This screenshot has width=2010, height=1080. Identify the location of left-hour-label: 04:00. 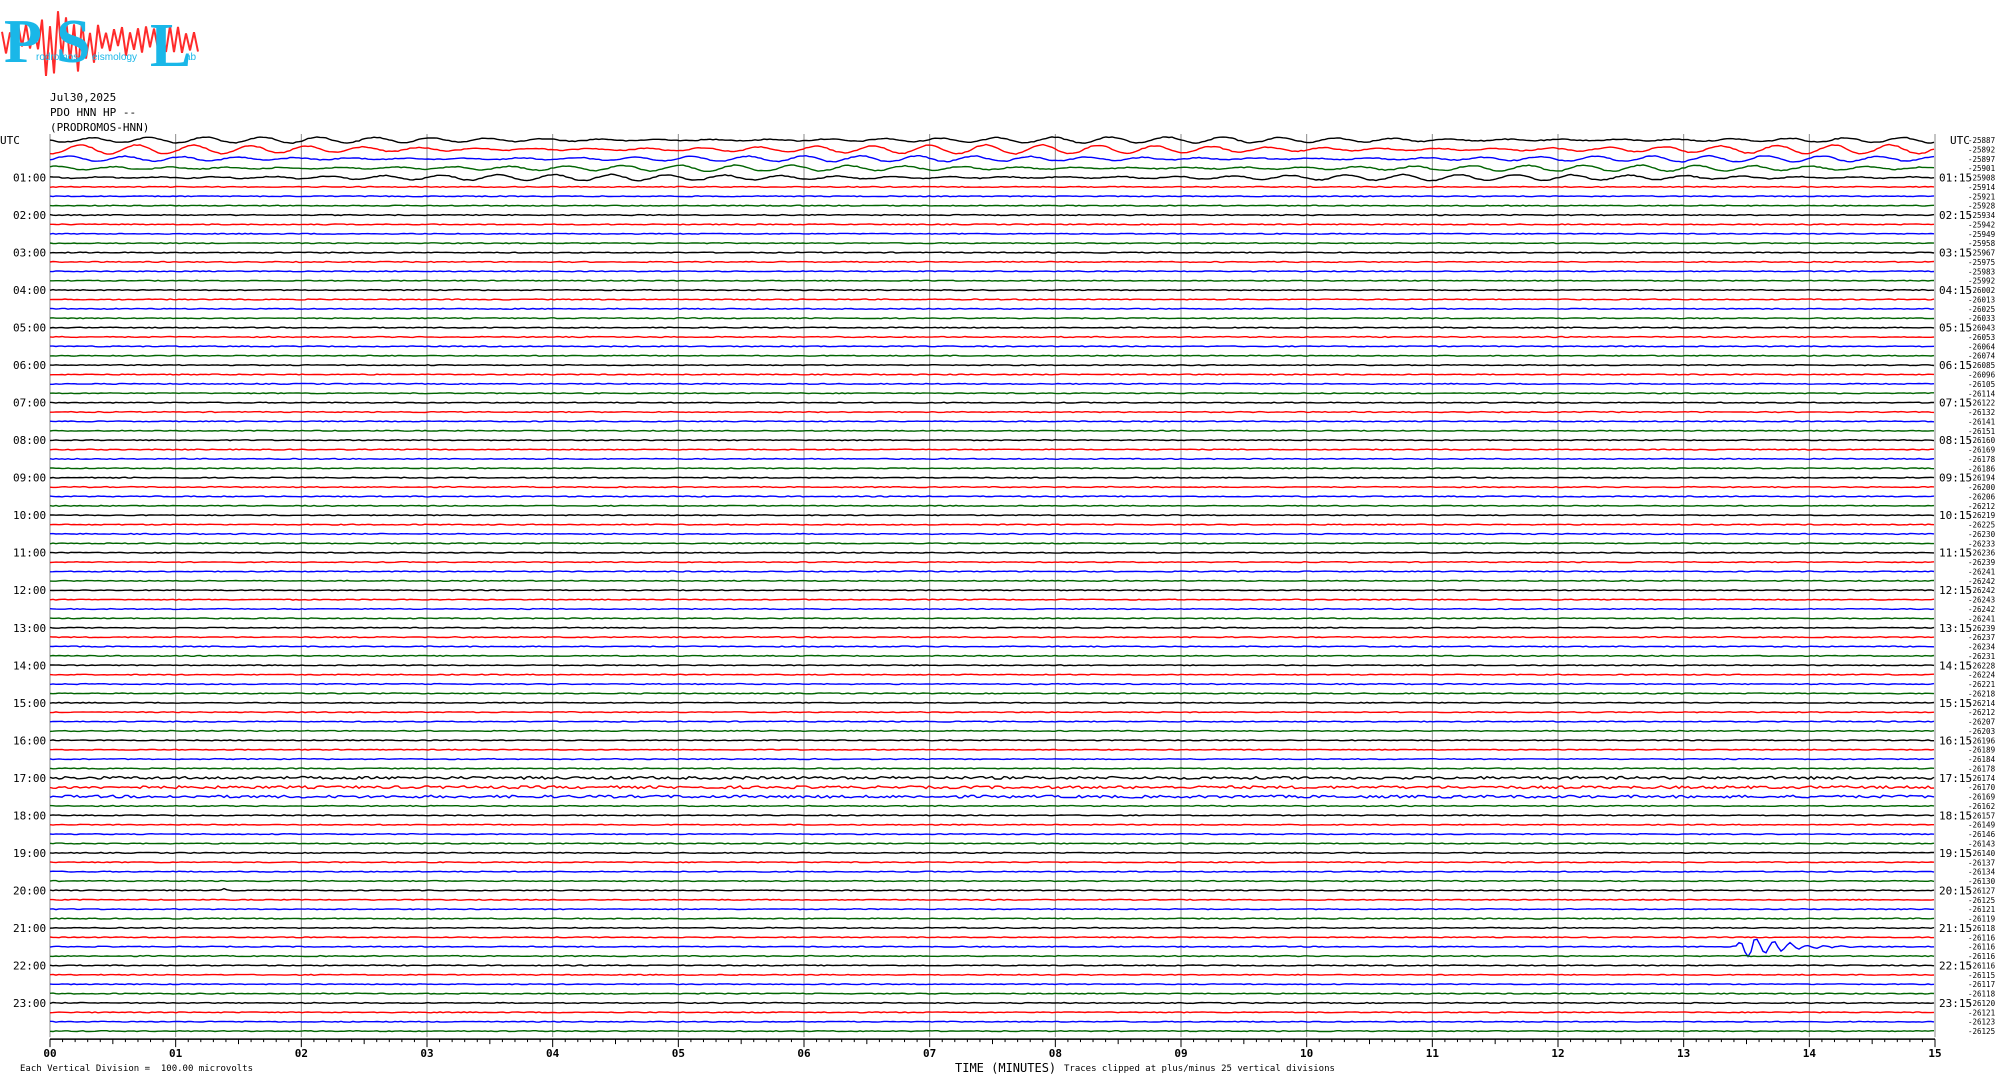
(29, 290).